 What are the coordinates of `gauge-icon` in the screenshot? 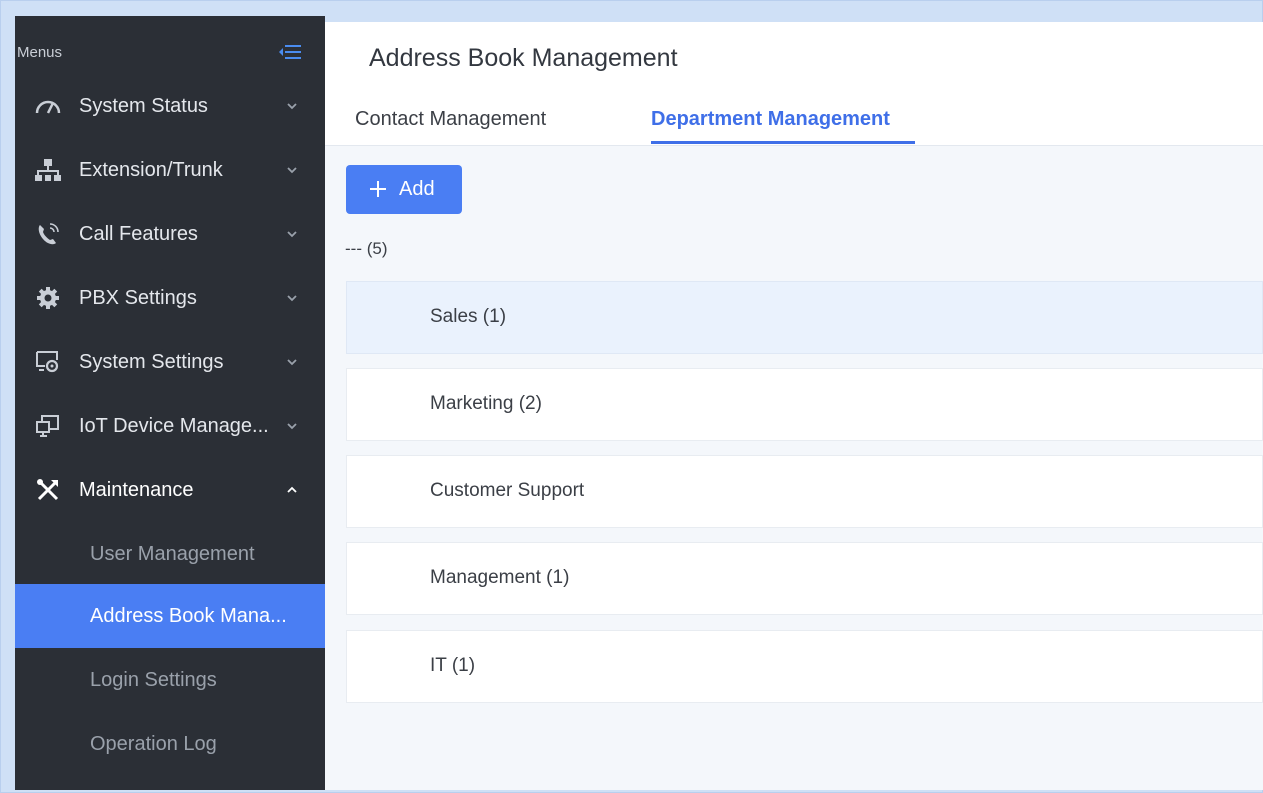 It's located at (48, 106).